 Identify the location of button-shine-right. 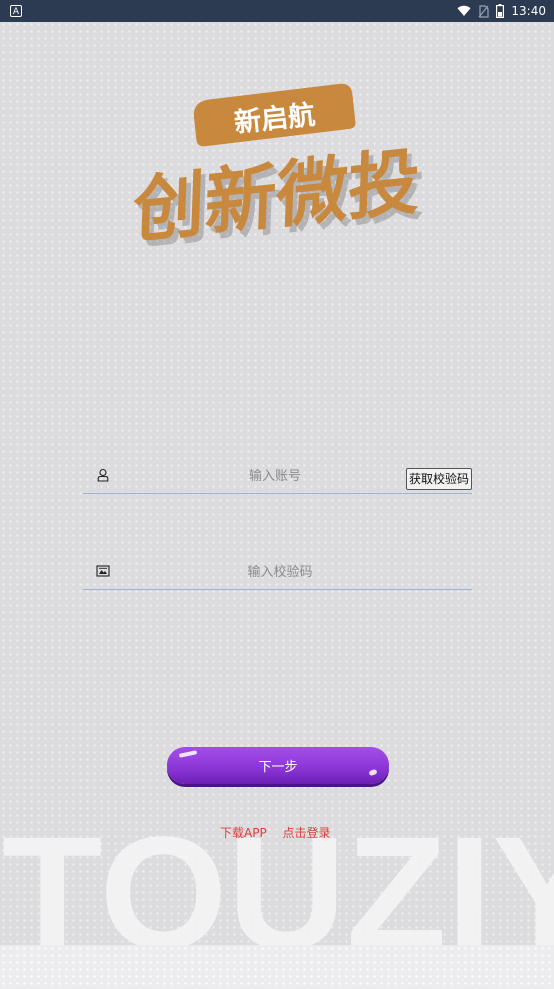
(373, 772).